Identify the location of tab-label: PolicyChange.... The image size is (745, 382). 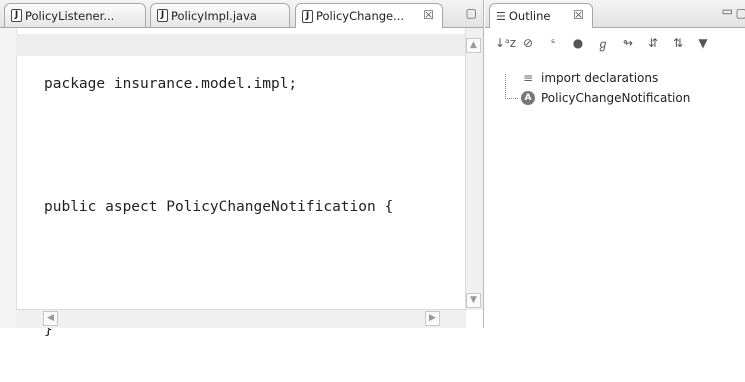
(360, 16).